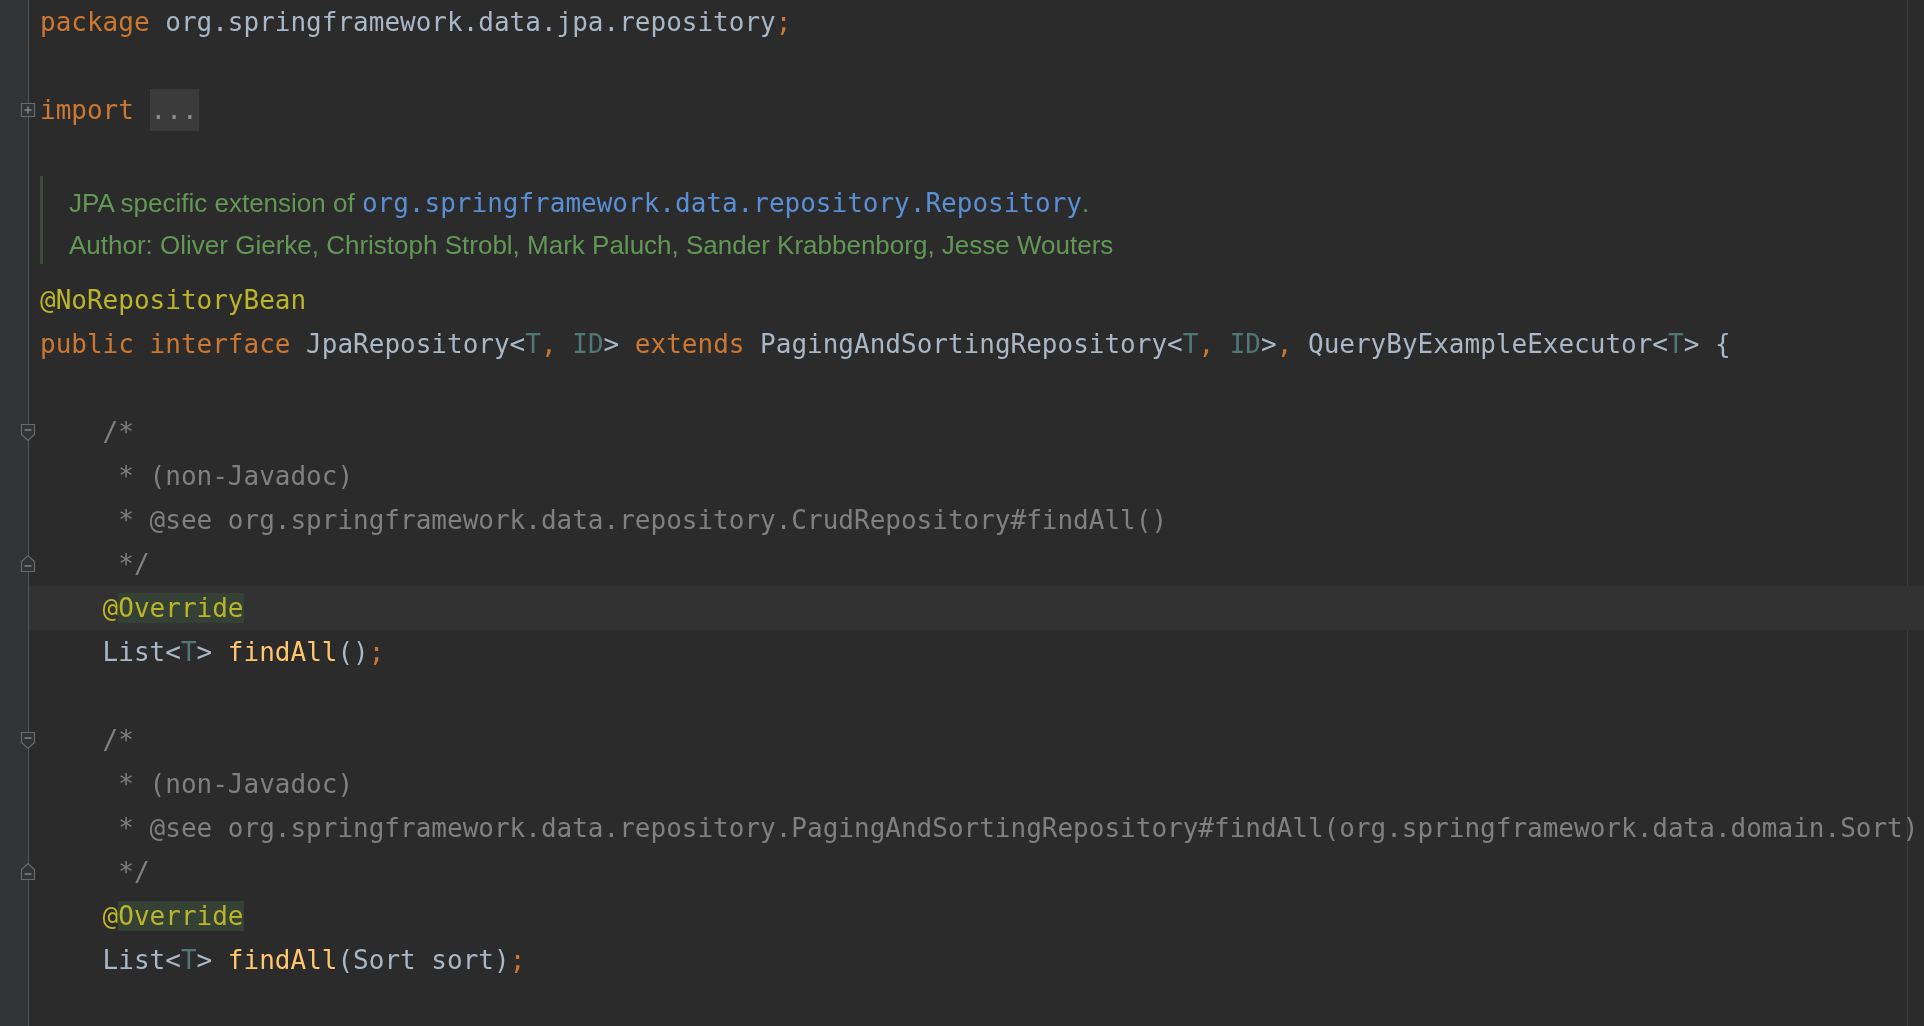  I want to click on code-line: @NoRepositoryBean, so click(173, 300).